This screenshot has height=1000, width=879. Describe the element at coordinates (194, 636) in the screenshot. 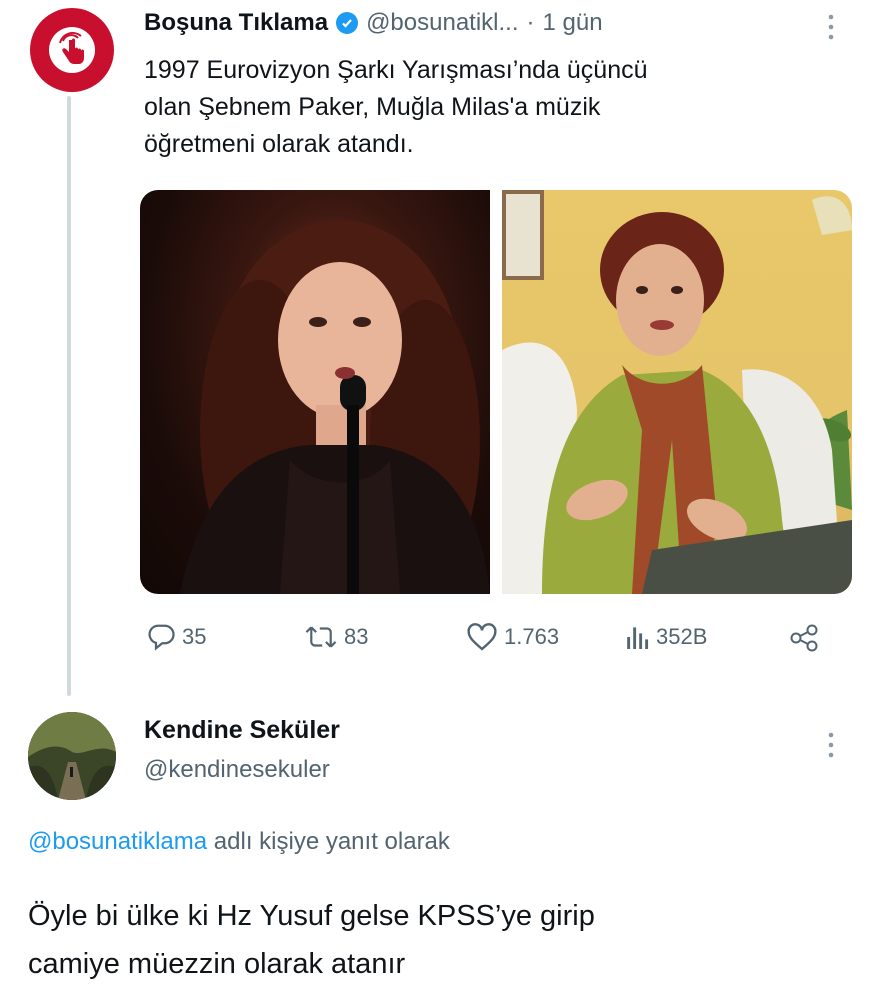

I see `reply-count: 35` at that location.